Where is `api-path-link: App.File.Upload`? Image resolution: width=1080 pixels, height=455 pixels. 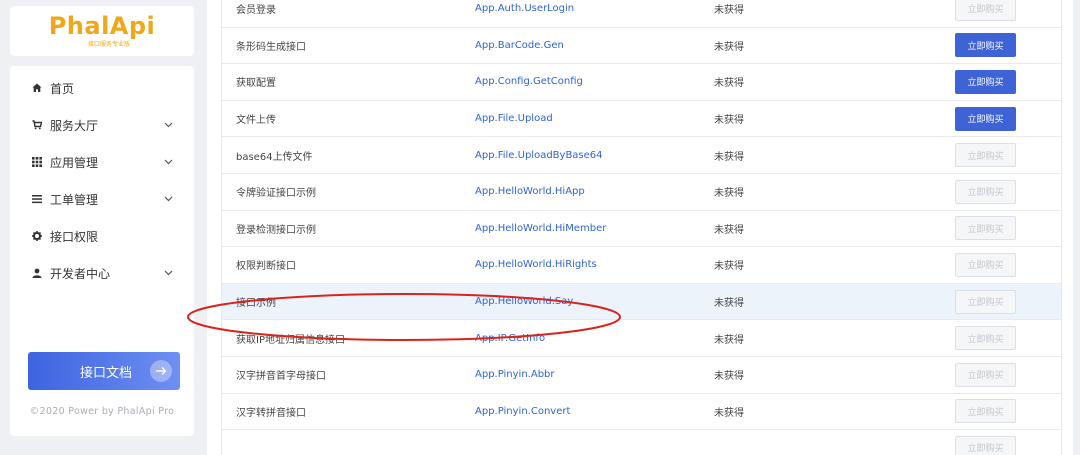 api-path-link: App.File.Upload is located at coordinates (514, 119).